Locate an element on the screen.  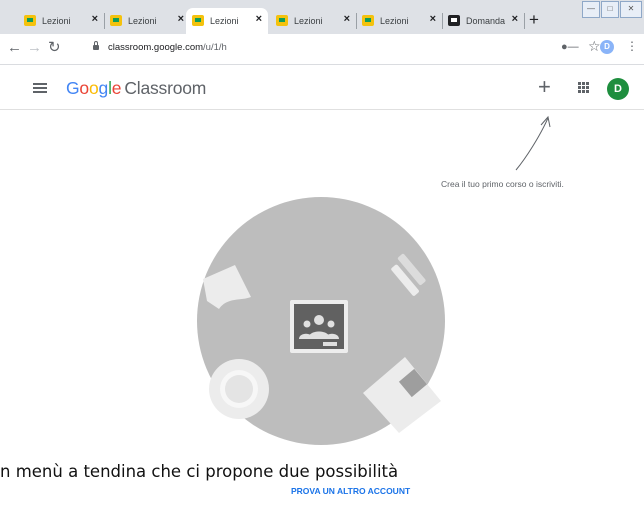
forward-icon: → is located at coordinates (34, 48).